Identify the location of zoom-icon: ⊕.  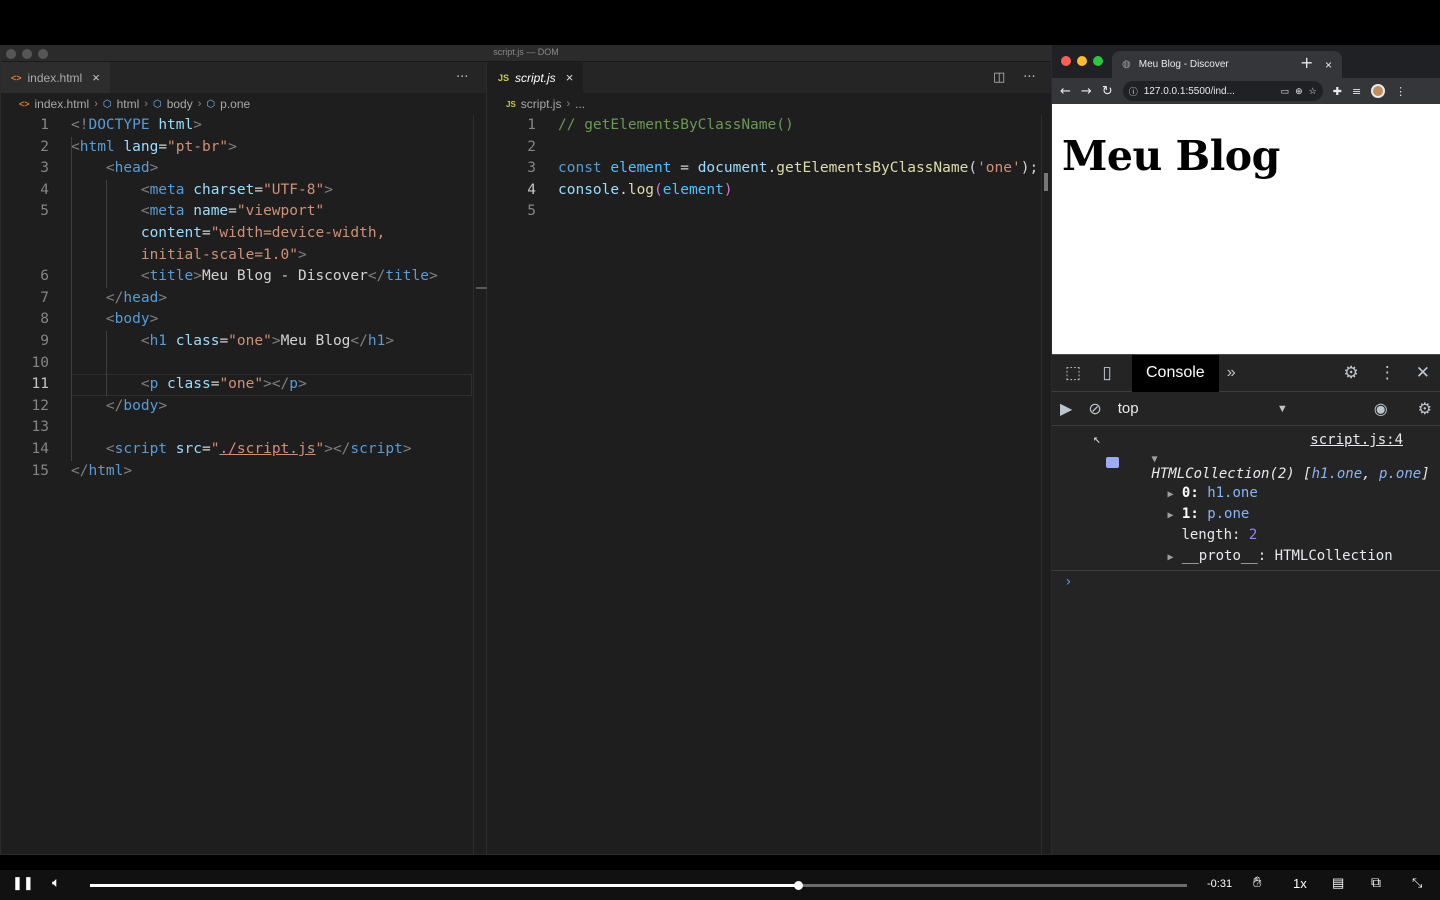
(1299, 91).